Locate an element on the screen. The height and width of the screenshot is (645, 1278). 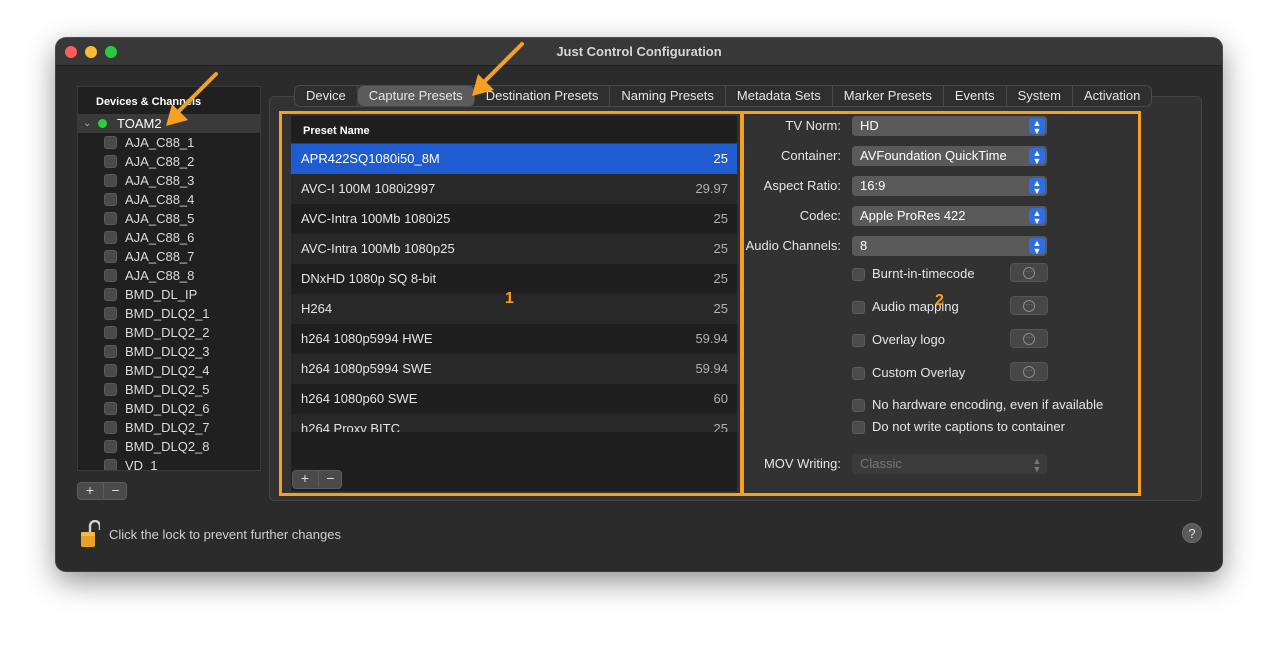
annotation-number-2: 2 is located at coordinates (939, 300).